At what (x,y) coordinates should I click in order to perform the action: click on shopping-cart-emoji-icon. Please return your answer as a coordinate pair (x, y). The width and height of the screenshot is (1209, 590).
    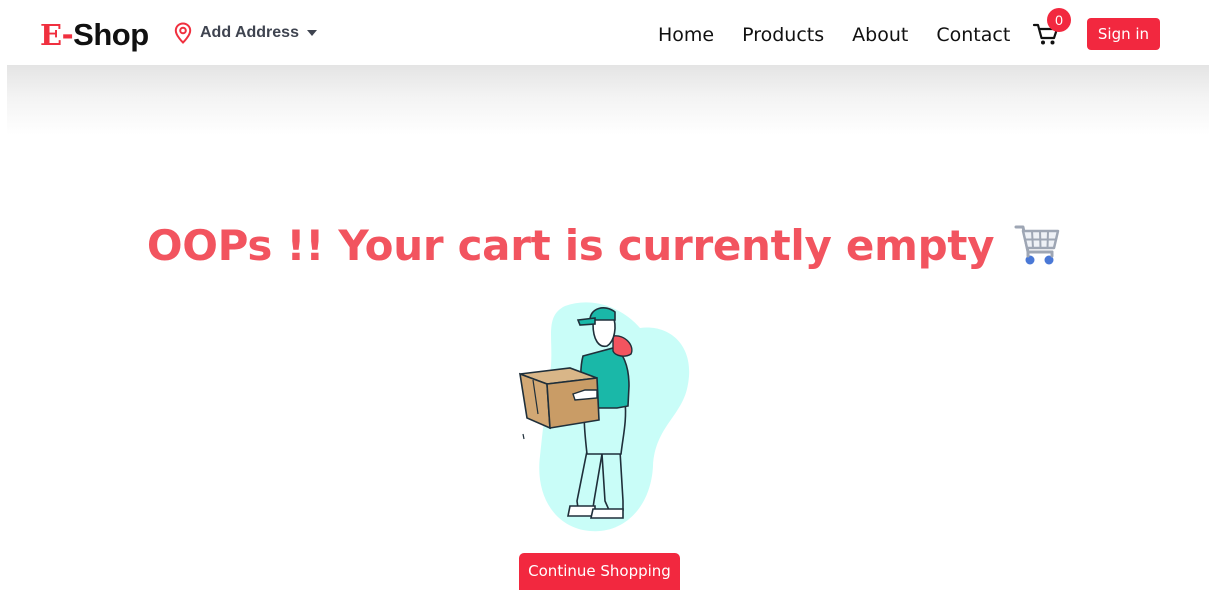
    Looking at the image, I should click on (1037, 245).